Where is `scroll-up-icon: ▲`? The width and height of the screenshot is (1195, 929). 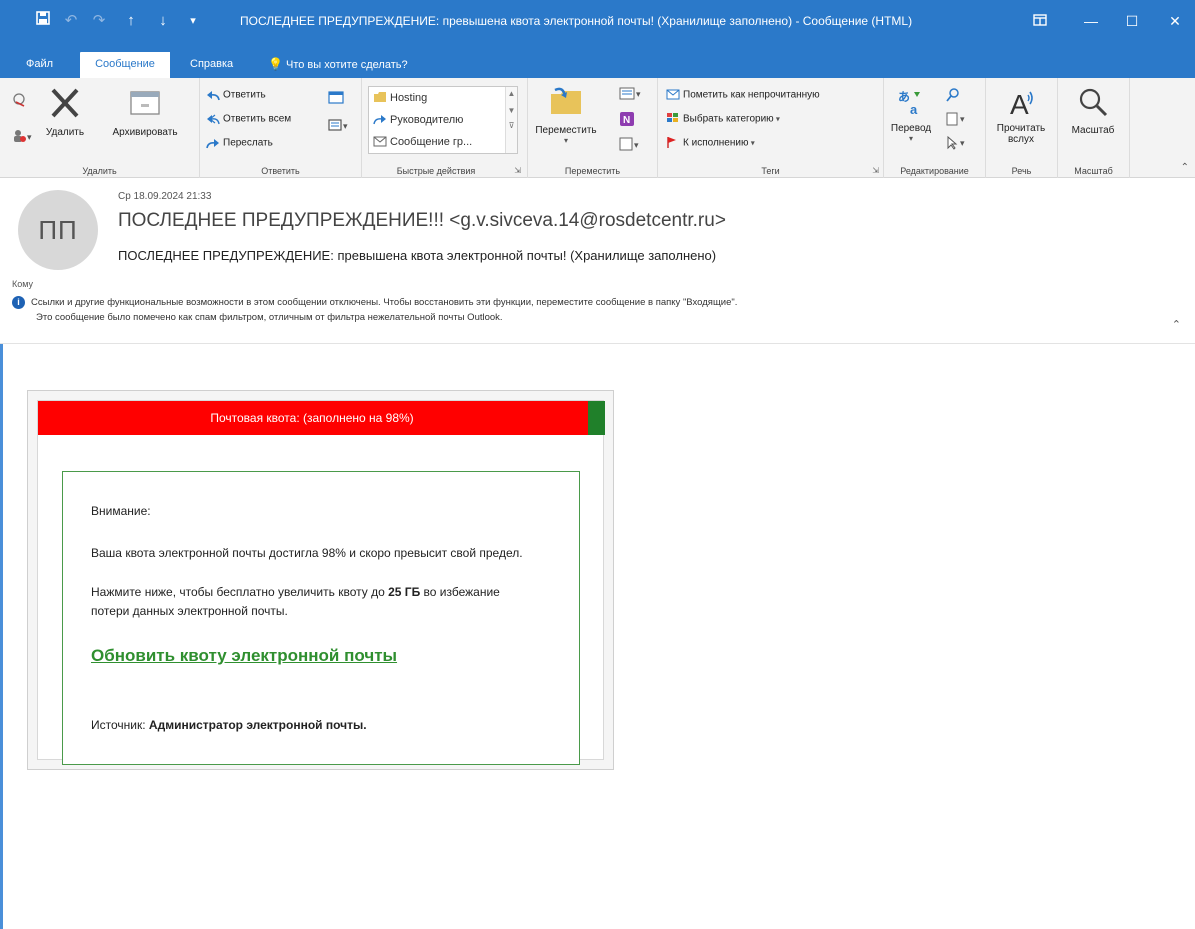
scroll-up-icon: ▲ is located at coordinates (511, 93).